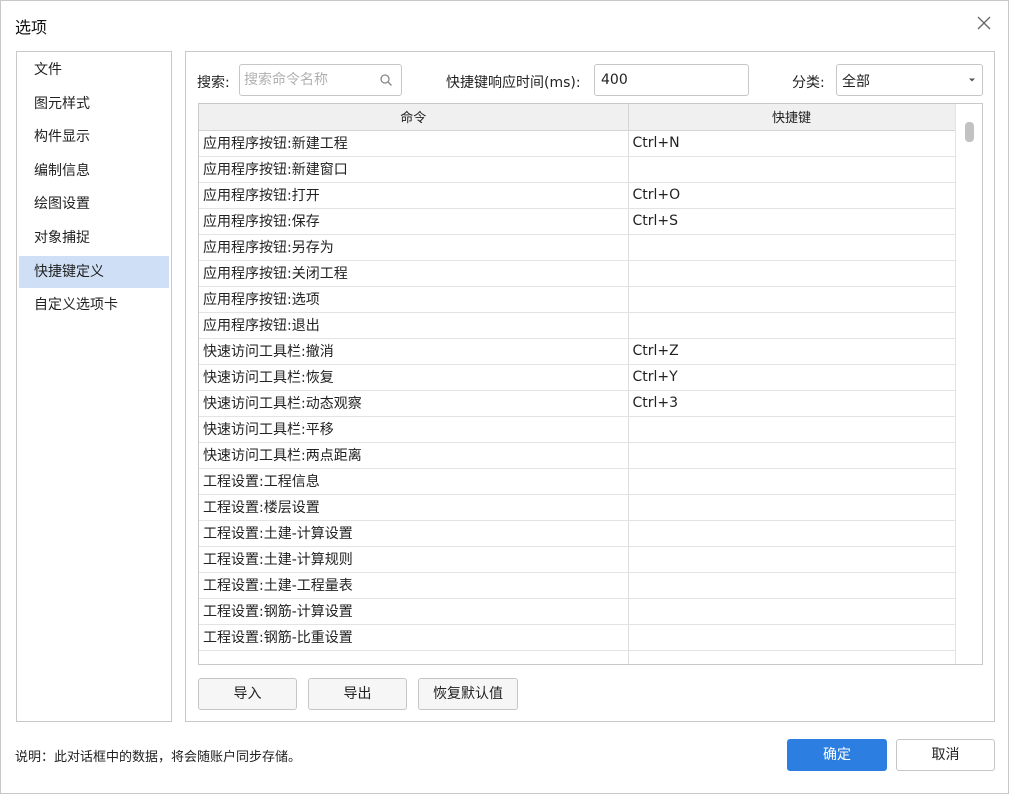 This screenshot has height=794, width=1009. I want to click on table-row, so click(577, 657).